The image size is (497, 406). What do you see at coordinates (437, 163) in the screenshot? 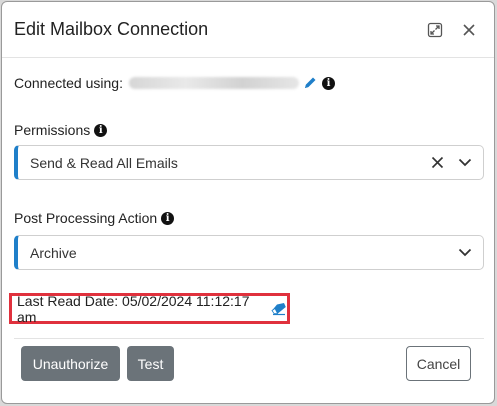
I see `x-icon` at bounding box center [437, 163].